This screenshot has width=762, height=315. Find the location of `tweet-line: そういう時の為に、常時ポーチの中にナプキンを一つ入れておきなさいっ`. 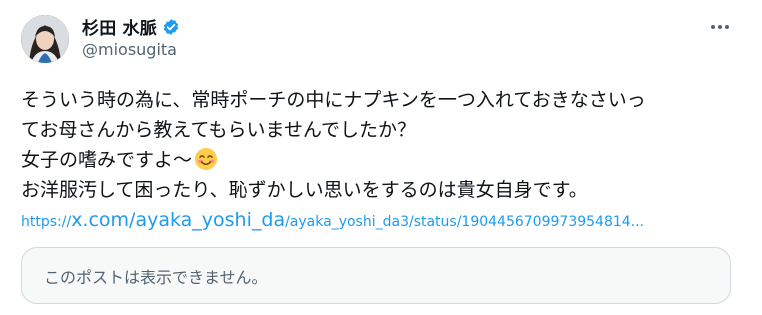

tweet-line: そういう時の為に、常時ポーチの中にナプキンを一つ入れておきなさいっ is located at coordinates (333, 100).